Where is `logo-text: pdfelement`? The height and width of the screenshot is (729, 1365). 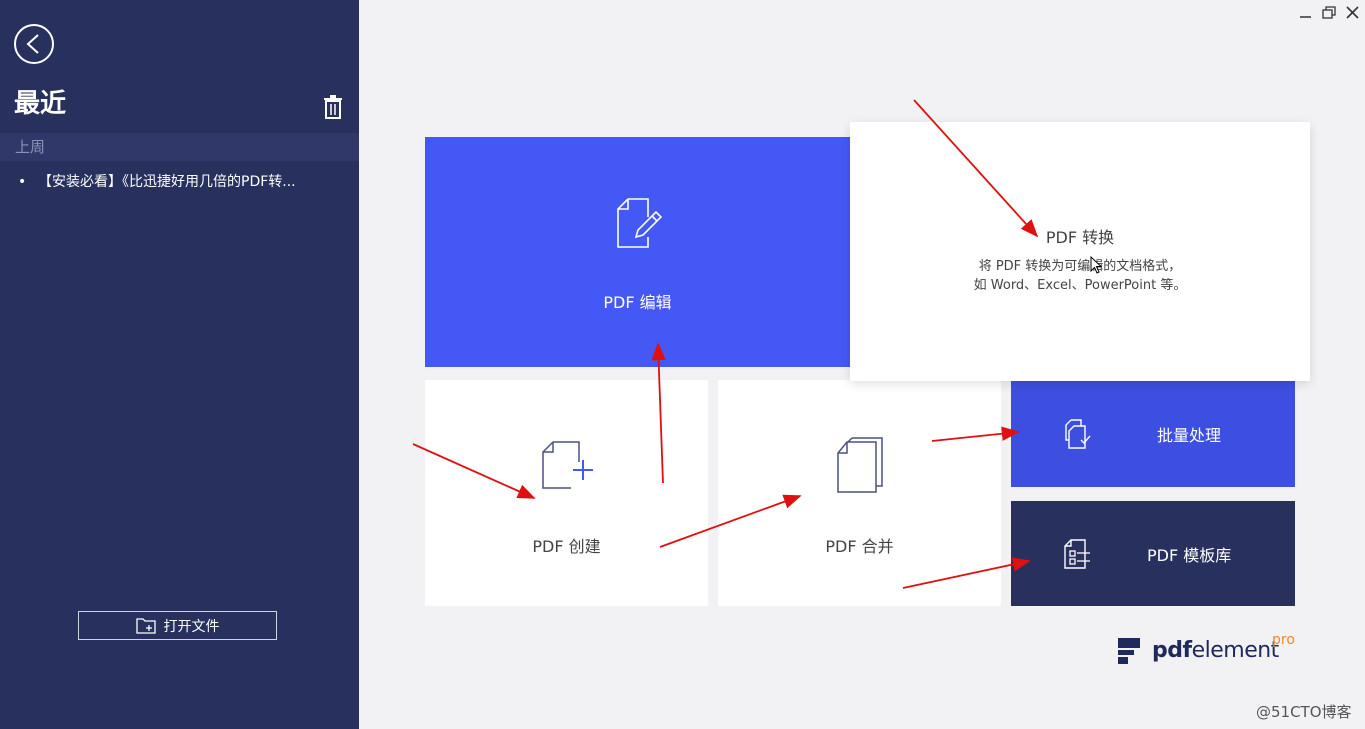 logo-text: pdfelement is located at coordinates (1215, 651).